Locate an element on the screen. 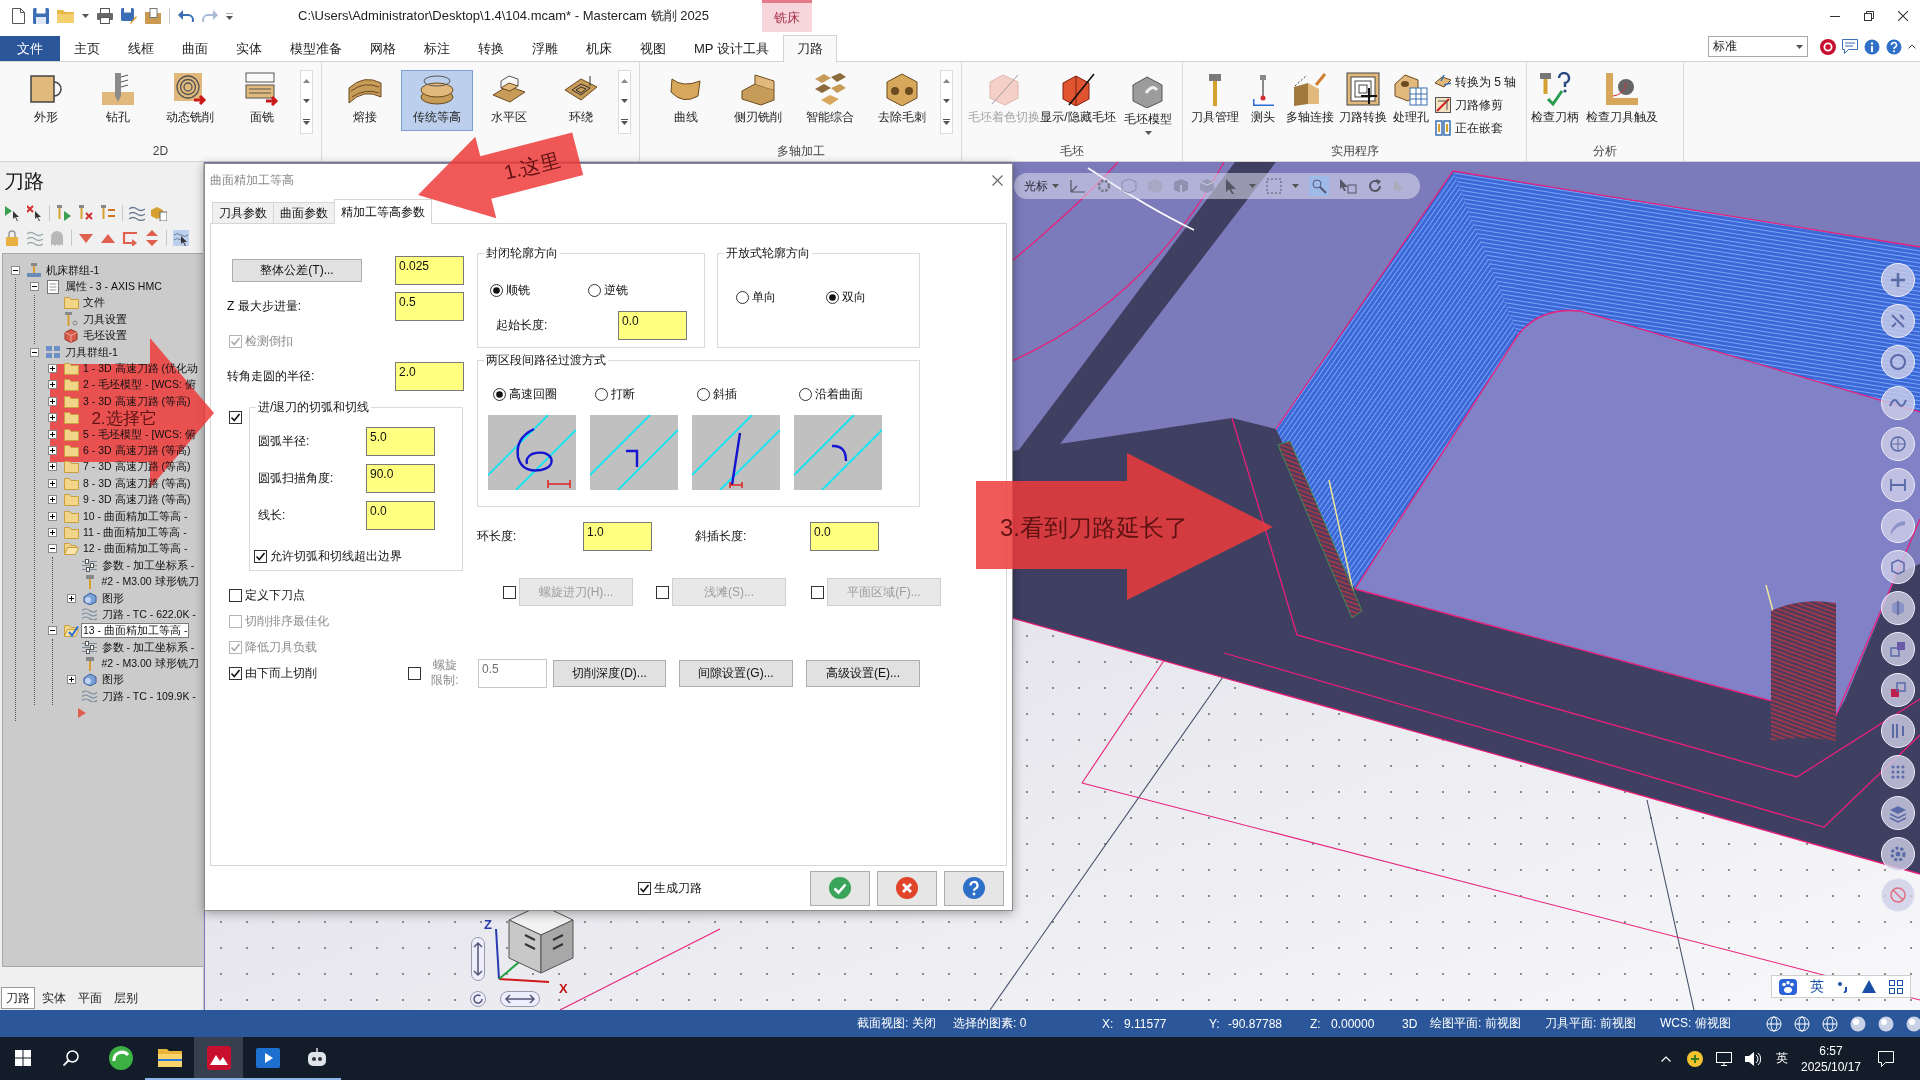 The height and width of the screenshot is (1080, 1920). tree-item: 3 - 3D 高速刀路 (等高) is located at coordinates (137, 401).